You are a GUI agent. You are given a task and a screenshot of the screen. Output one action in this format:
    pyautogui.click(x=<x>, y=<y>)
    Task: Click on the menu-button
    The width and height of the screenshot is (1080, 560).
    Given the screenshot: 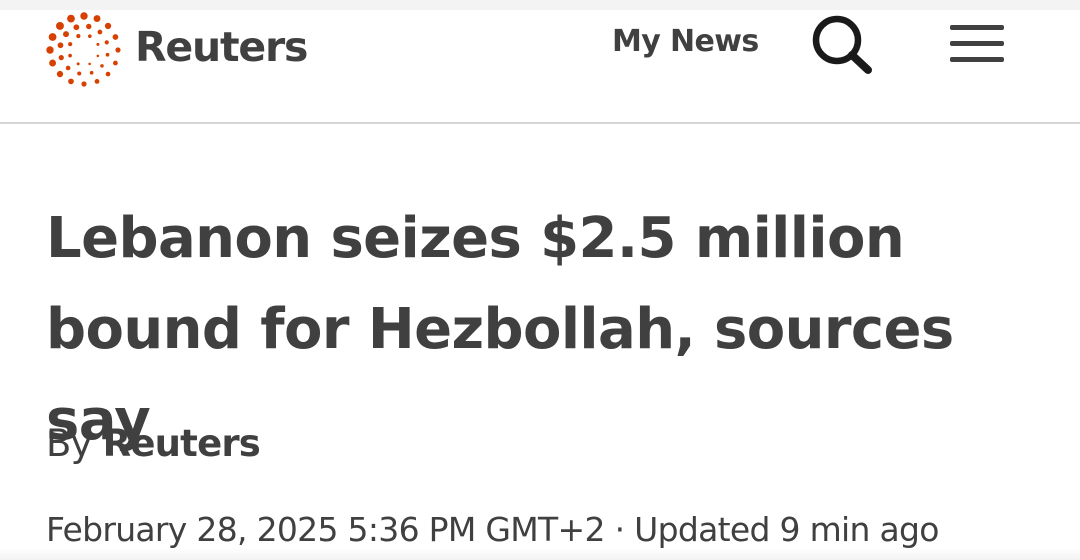 What is the action you would take?
    pyautogui.click(x=977, y=44)
    